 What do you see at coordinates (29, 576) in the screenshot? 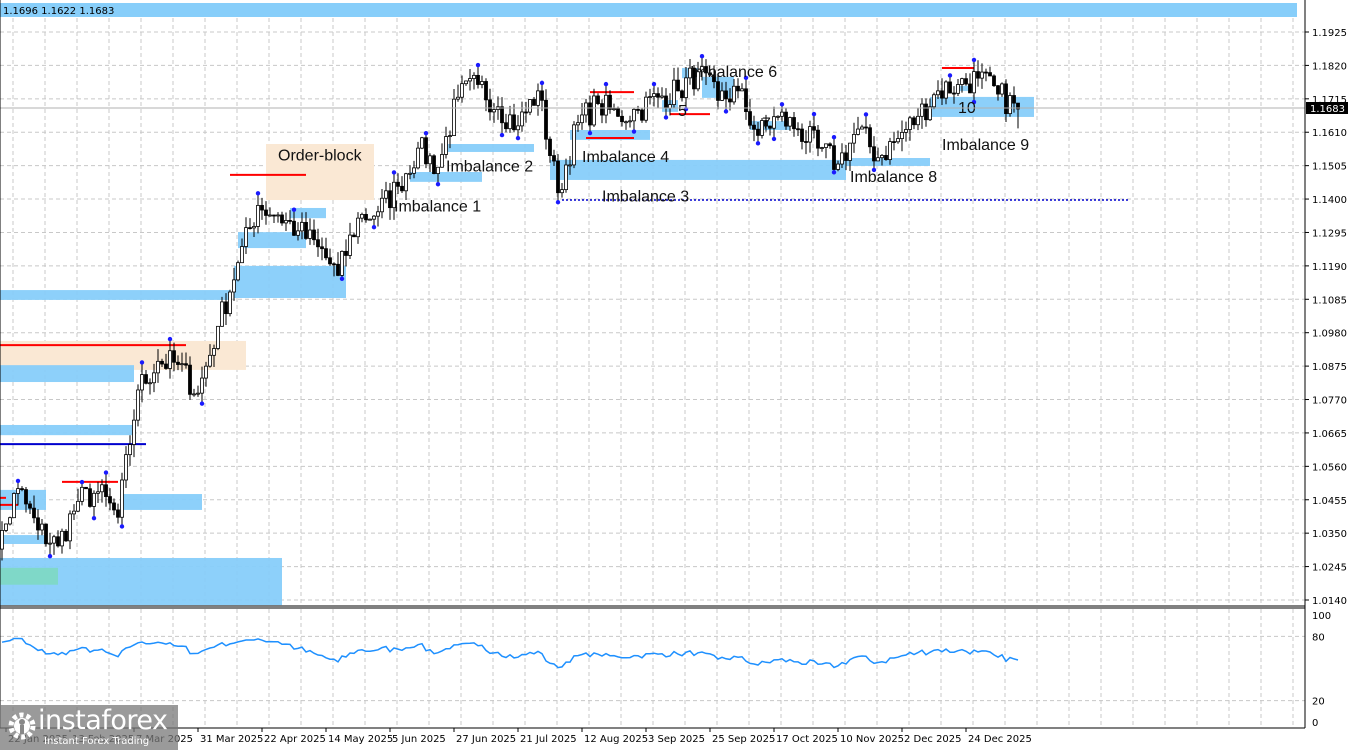
I see `teal-zone-zone` at bounding box center [29, 576].